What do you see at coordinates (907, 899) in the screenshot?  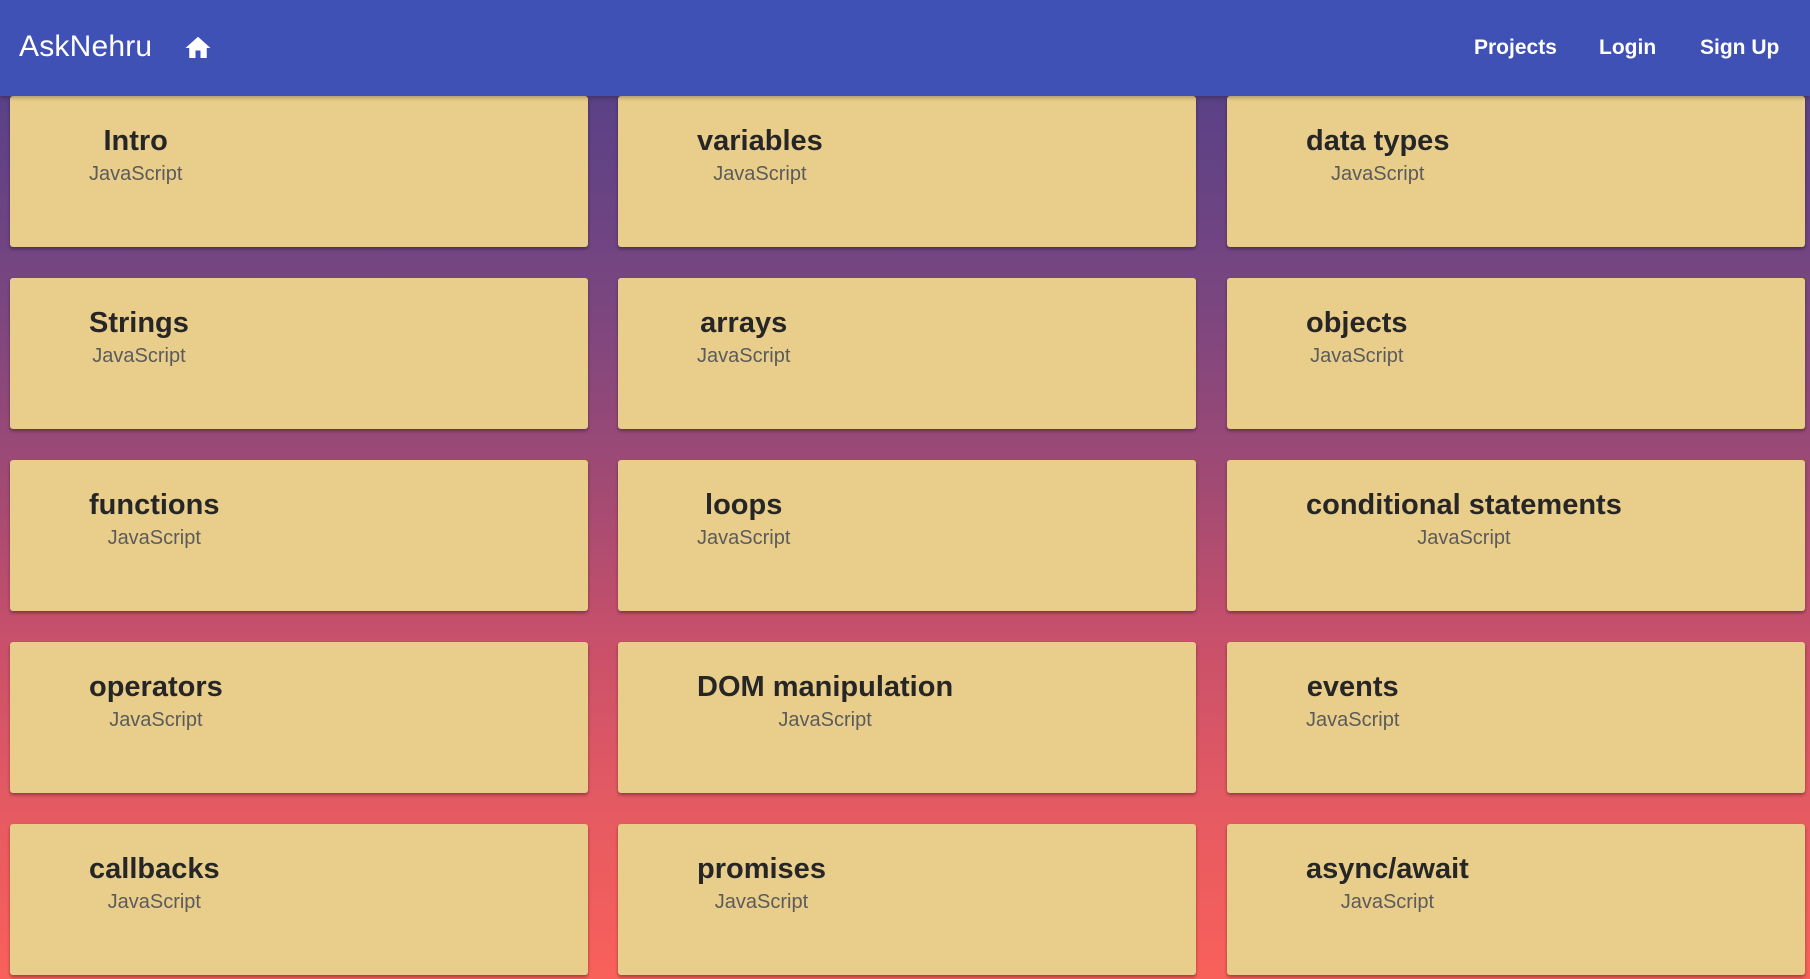 I see `topic-card-promises: promises JavaScript` at bounding box center [907, 899].